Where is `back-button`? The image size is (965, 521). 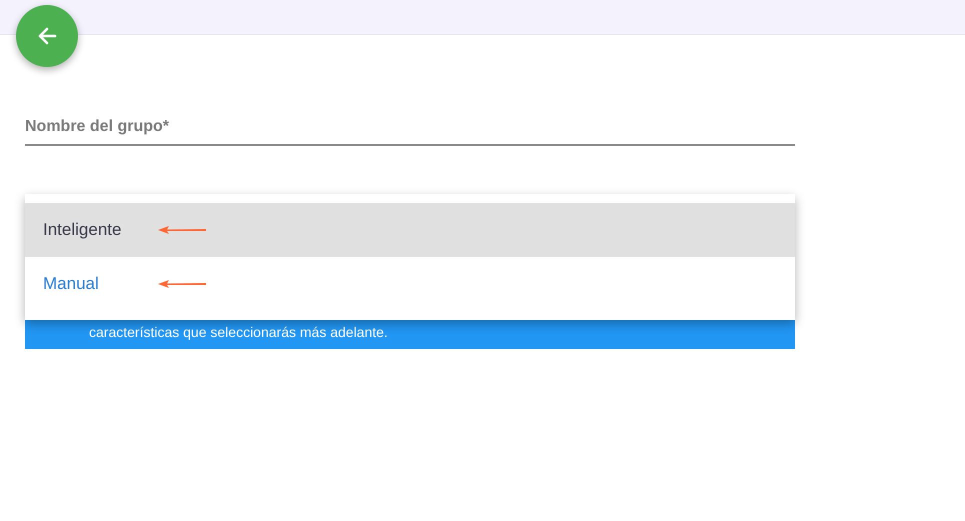 back-button is located at coordinates (47, 36).